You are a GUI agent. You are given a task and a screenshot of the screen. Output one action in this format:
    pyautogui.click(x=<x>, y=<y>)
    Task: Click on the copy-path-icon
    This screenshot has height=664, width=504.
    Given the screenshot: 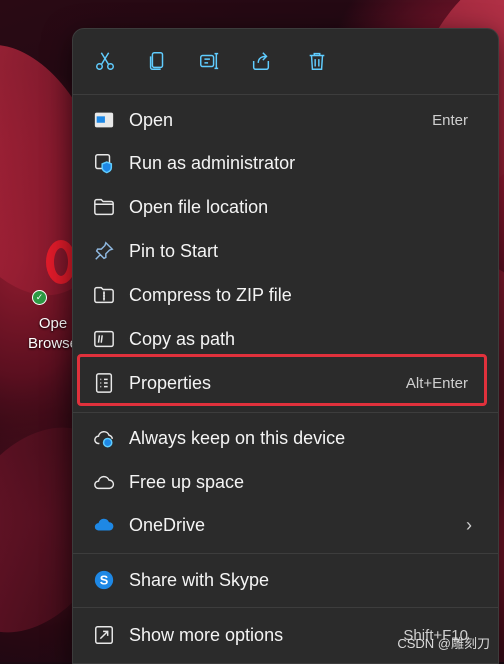 What is the action you would take?
    pyautogui.click(x=104, y=339)
    